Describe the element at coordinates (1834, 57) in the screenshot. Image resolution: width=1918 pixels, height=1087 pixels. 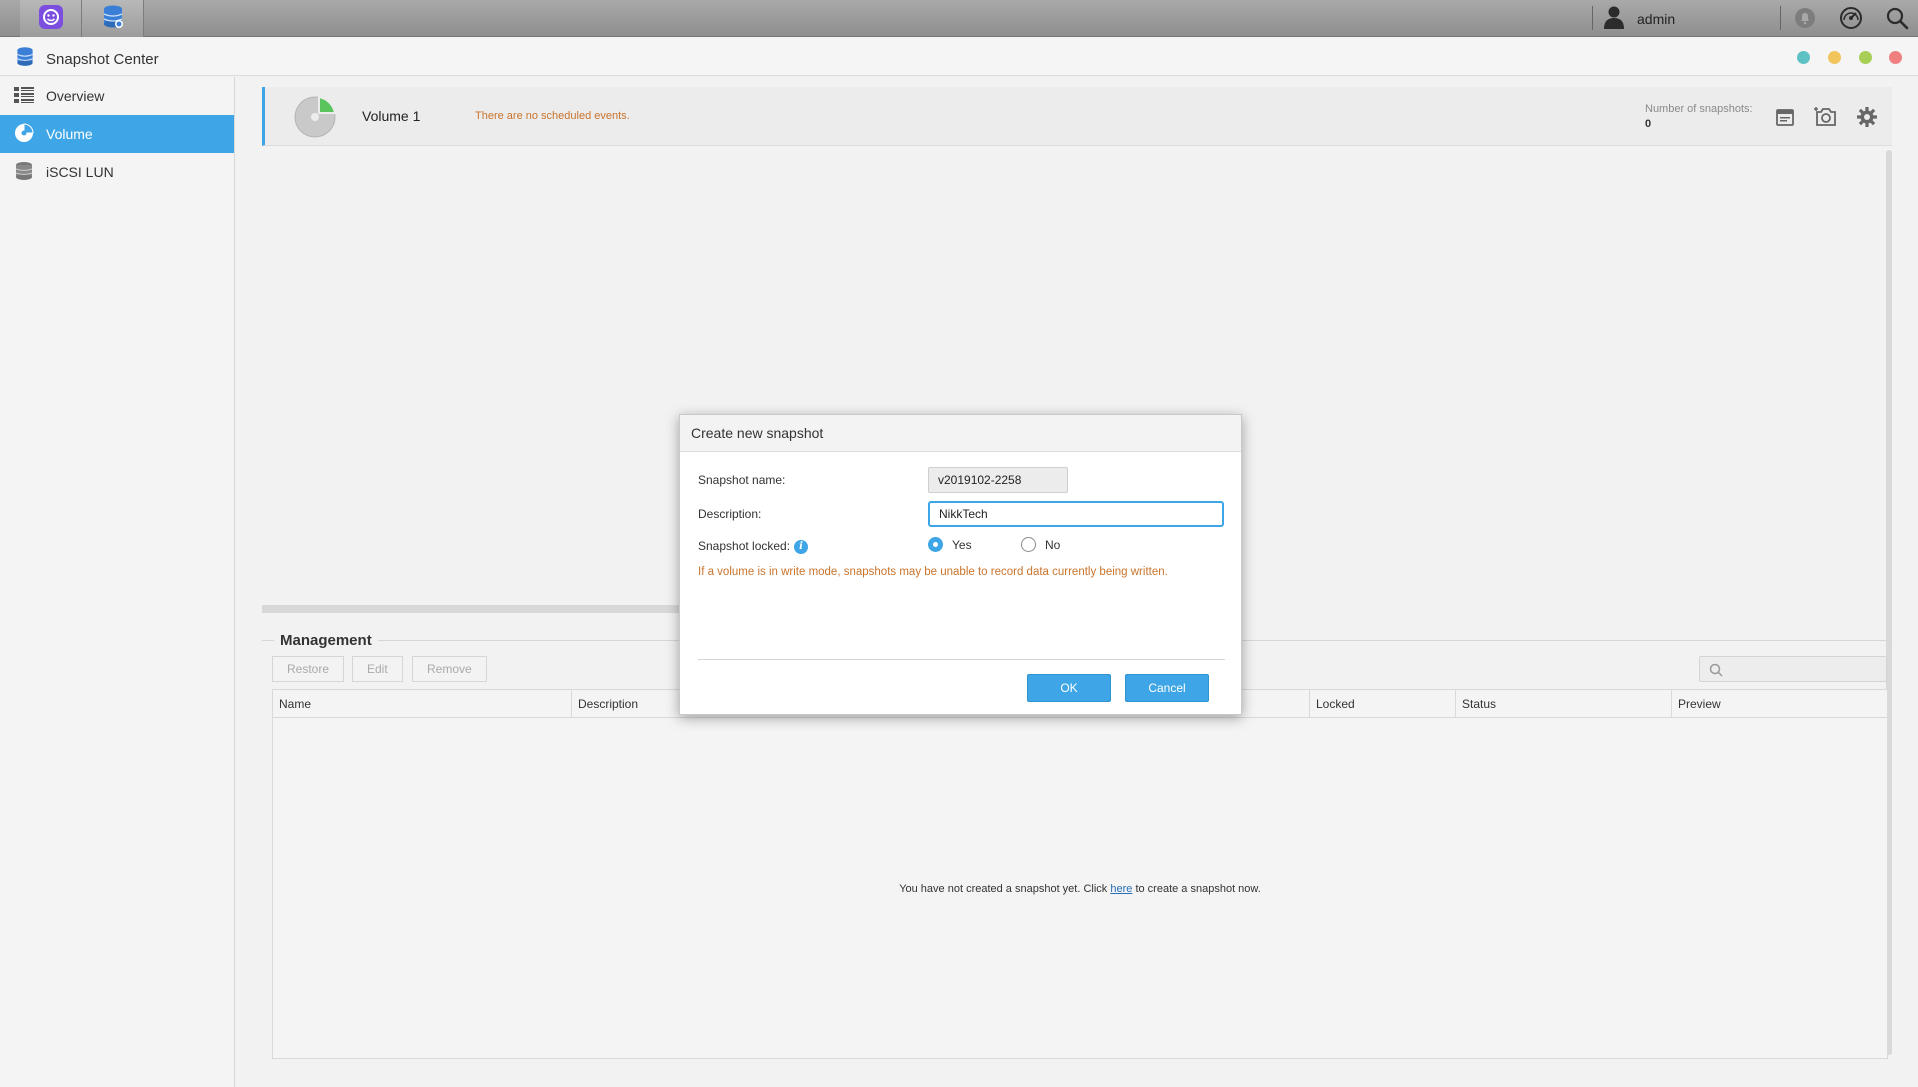
I see `window-minimize-button` at that location.